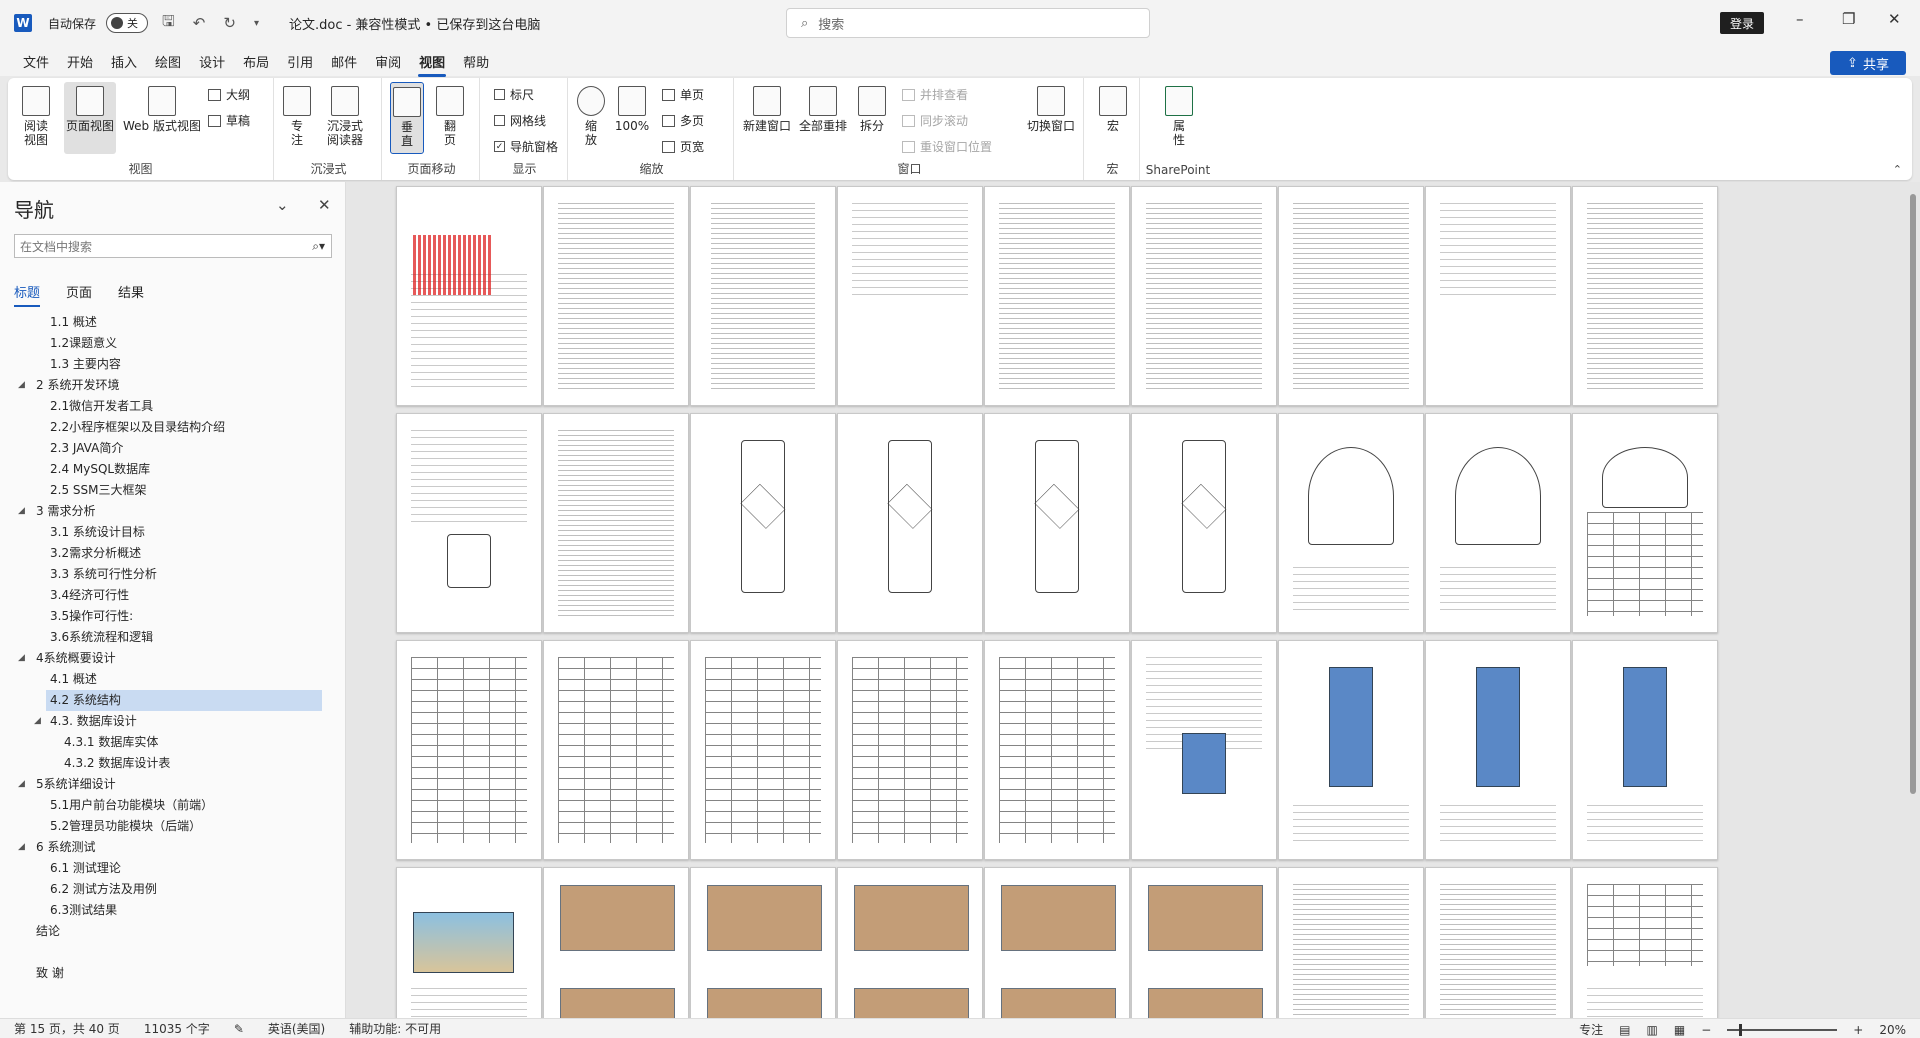 This screenshot has height=1038, width=1920. I want to click on nav-search-input: 在文档中搜索 ⌕▾, so click(173, 246).